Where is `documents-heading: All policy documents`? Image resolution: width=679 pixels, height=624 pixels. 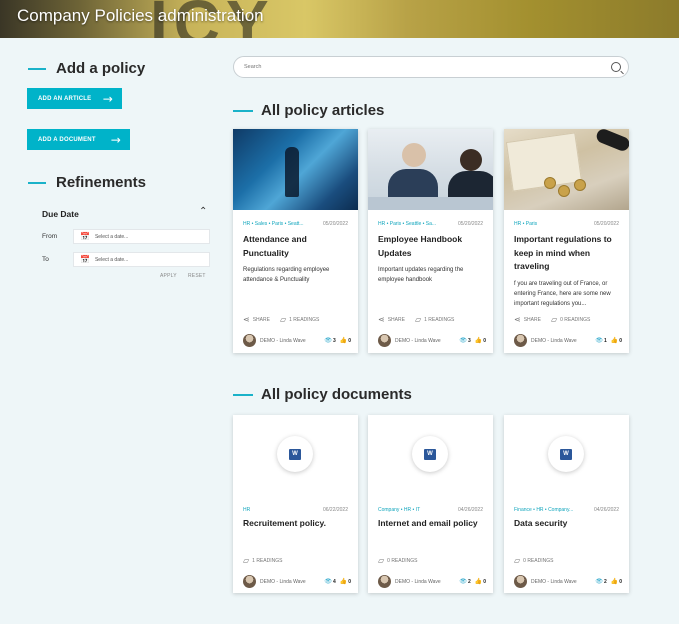
documents-heading: All policy documents is located at coordinates (322, 394).